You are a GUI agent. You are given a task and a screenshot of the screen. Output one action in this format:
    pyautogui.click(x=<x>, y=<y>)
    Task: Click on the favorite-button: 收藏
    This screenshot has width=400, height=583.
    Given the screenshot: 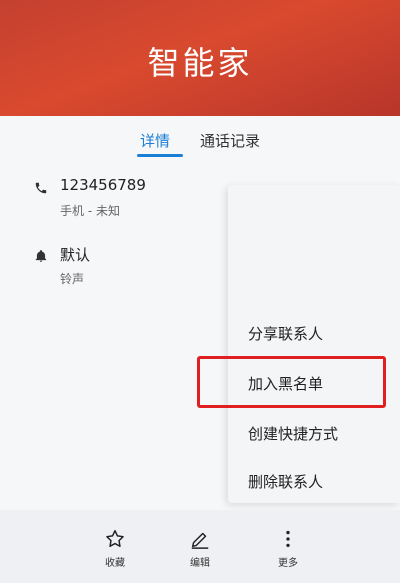 What is the action you would take?
    pyautogui.click(x=115, y=548)
    